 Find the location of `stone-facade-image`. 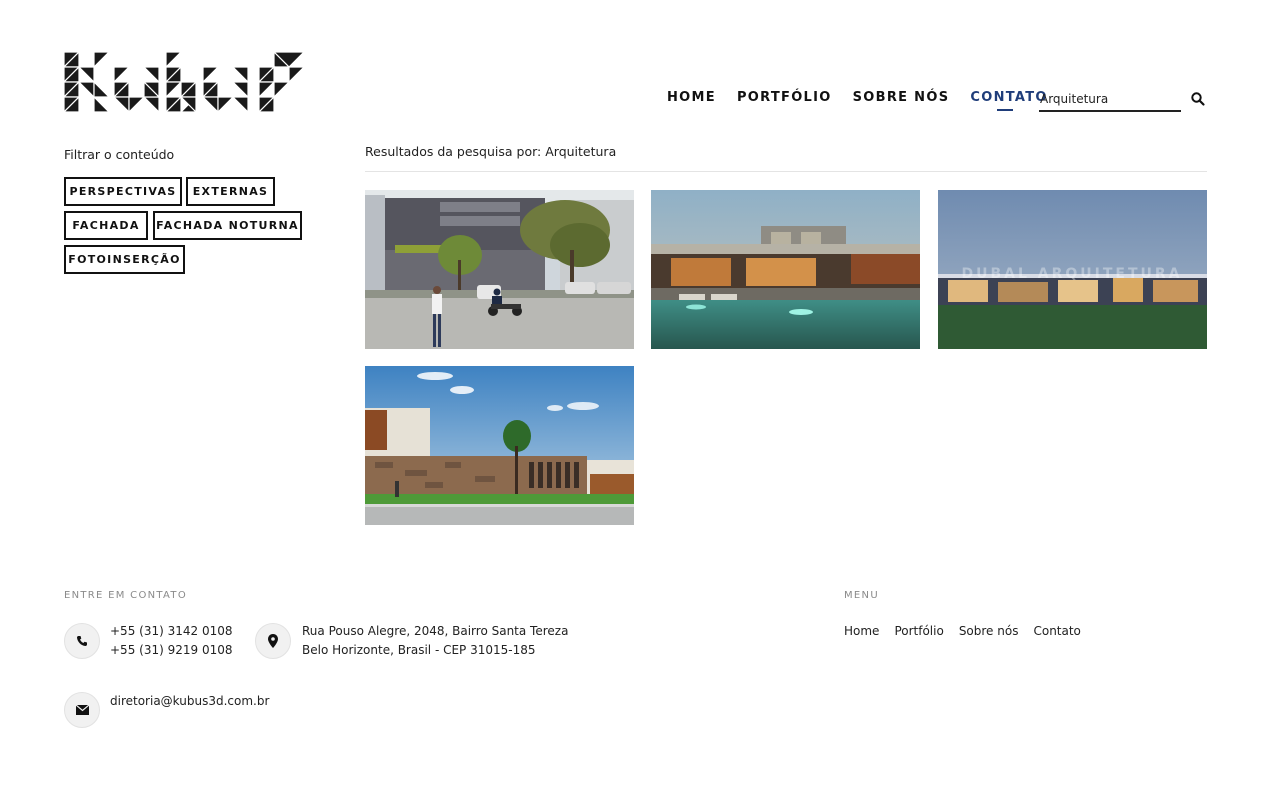

stone-facade-image is located at coordinates (499, 445).